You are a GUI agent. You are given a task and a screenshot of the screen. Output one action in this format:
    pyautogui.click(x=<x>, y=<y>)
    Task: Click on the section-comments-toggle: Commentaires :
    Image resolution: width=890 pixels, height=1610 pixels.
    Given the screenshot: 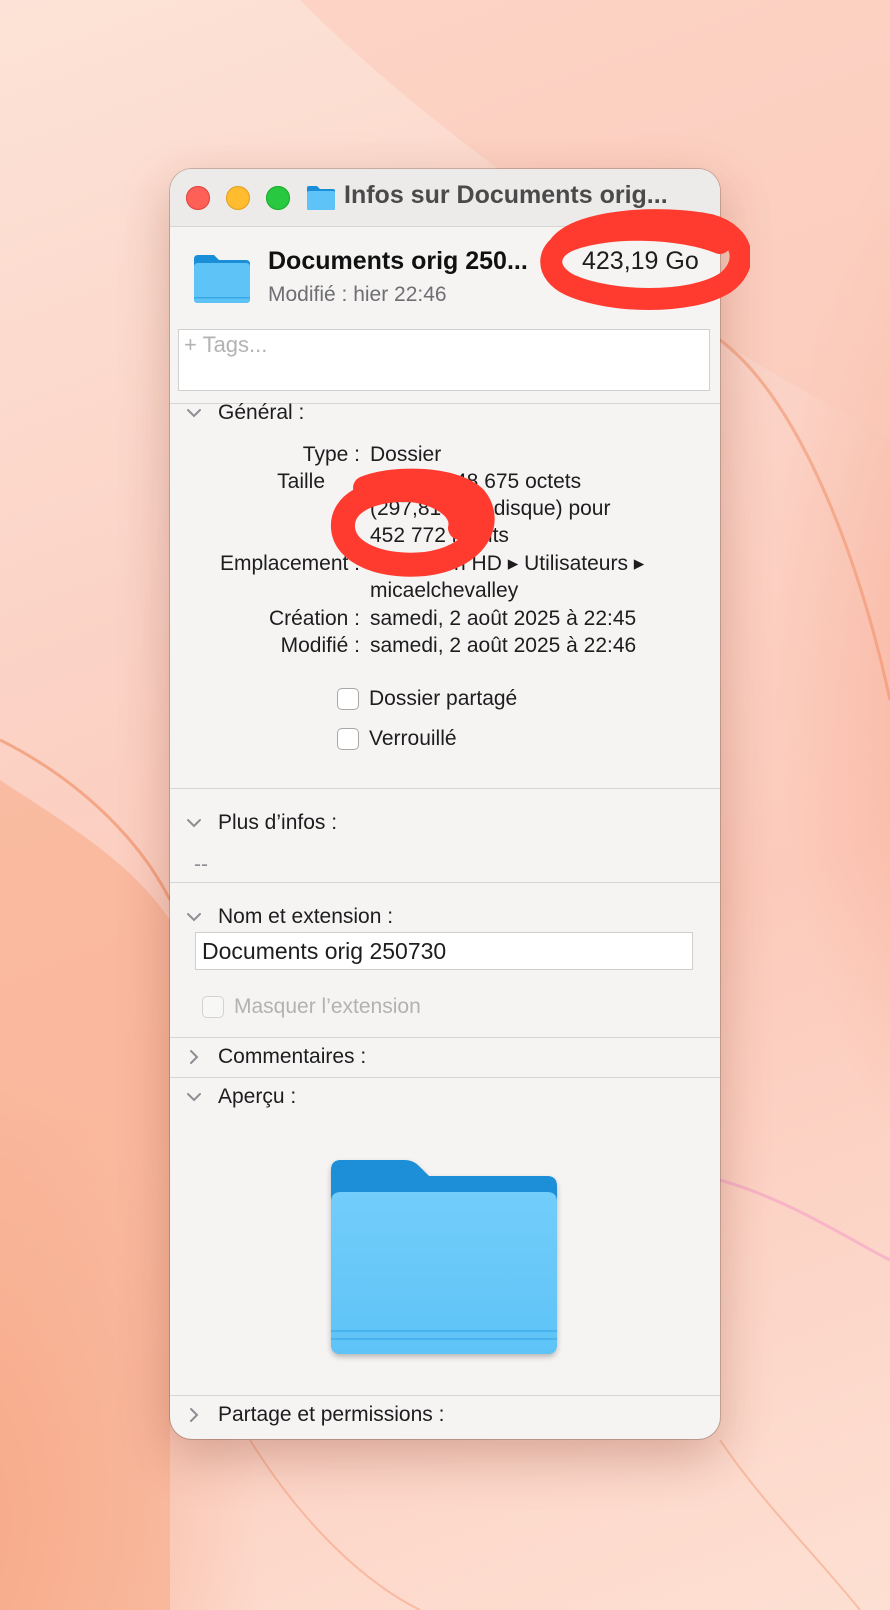 What is the action you would take?
    pyautogui.click(x=275, y=1057)
    